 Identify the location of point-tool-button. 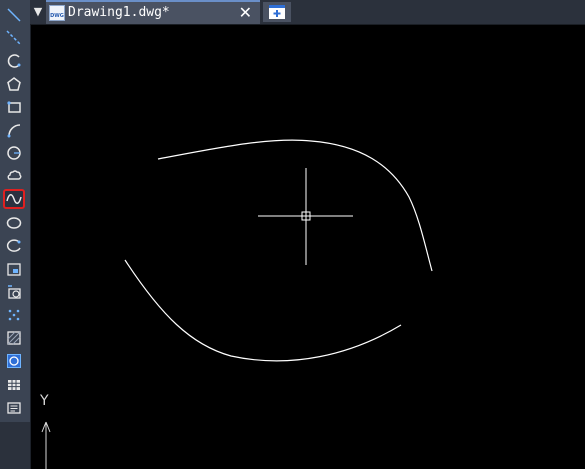
(14, 315).